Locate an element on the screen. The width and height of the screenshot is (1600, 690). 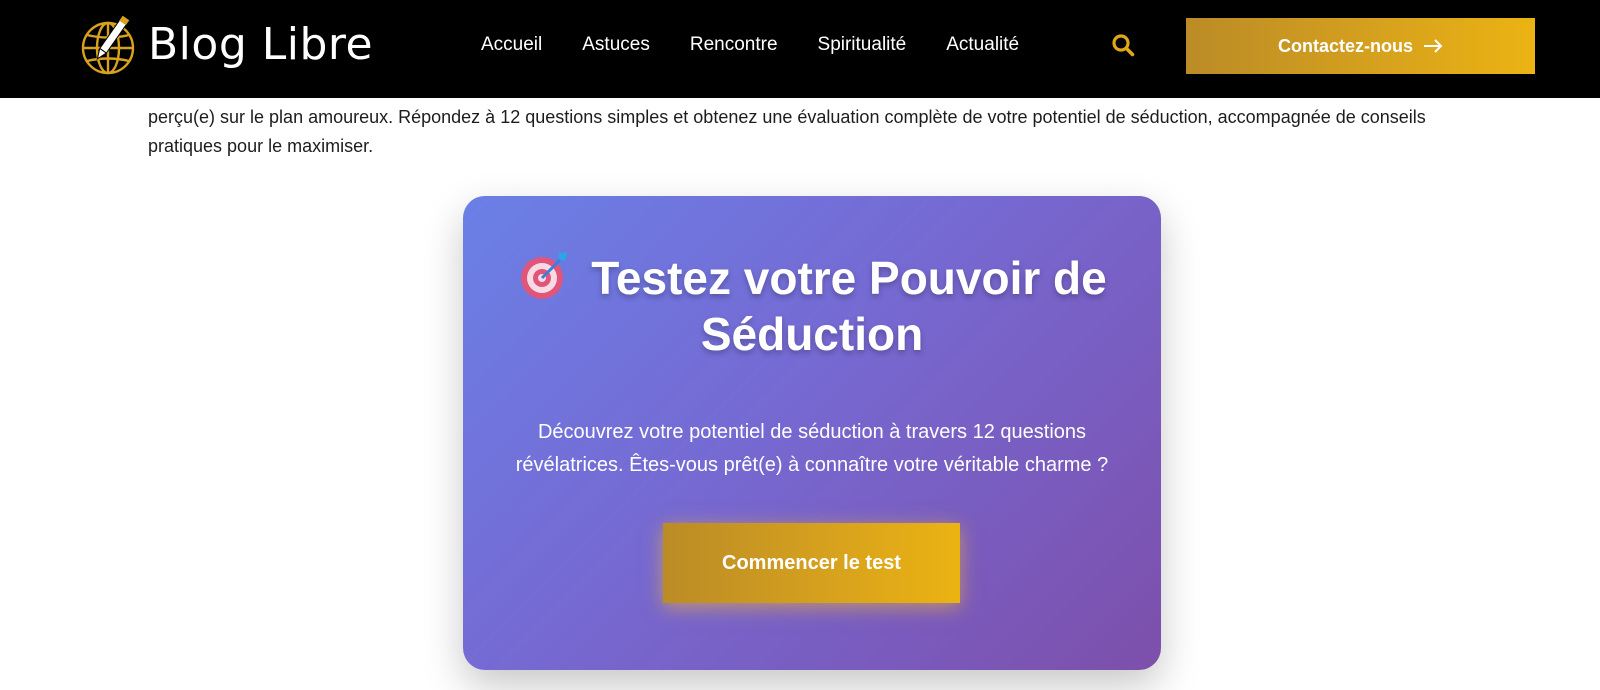
start-test-button: Commencer le test is located at coordinates (811, 563).